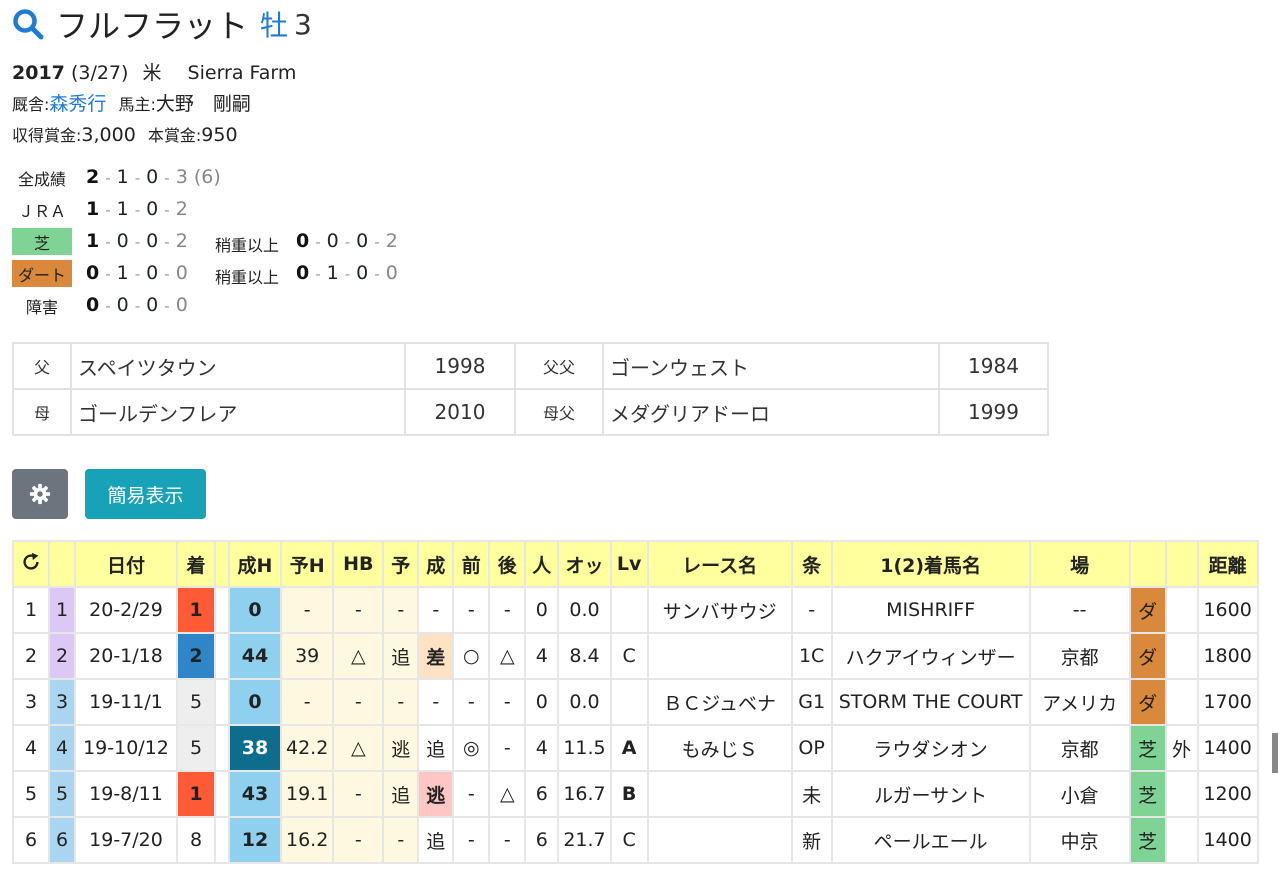 The image size is (1280, 876). I want to click on race-name: ＢＣジュベナ, so click(719, 702).